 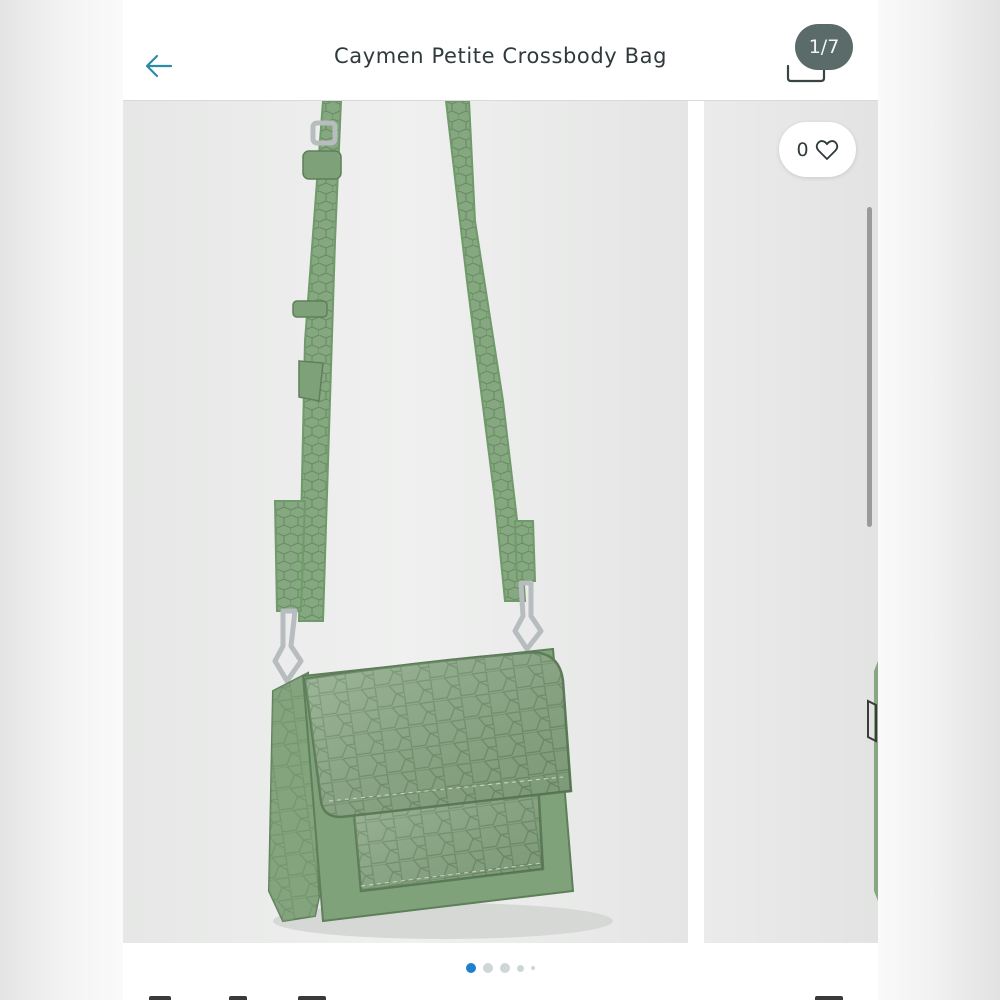 I want to click on like-button: 0, so click(x=817, y=149).